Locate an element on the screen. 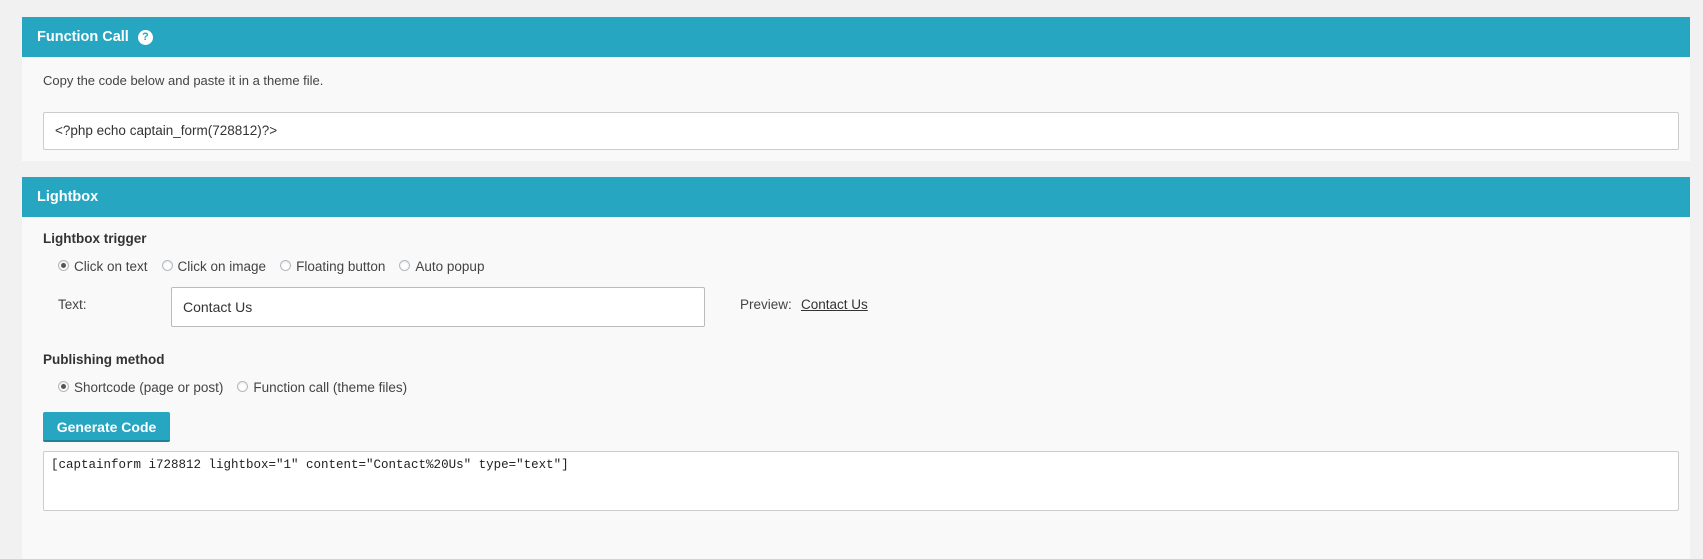  trigger-option-click-on-text: Click on text is located at coordinates (103, 266).